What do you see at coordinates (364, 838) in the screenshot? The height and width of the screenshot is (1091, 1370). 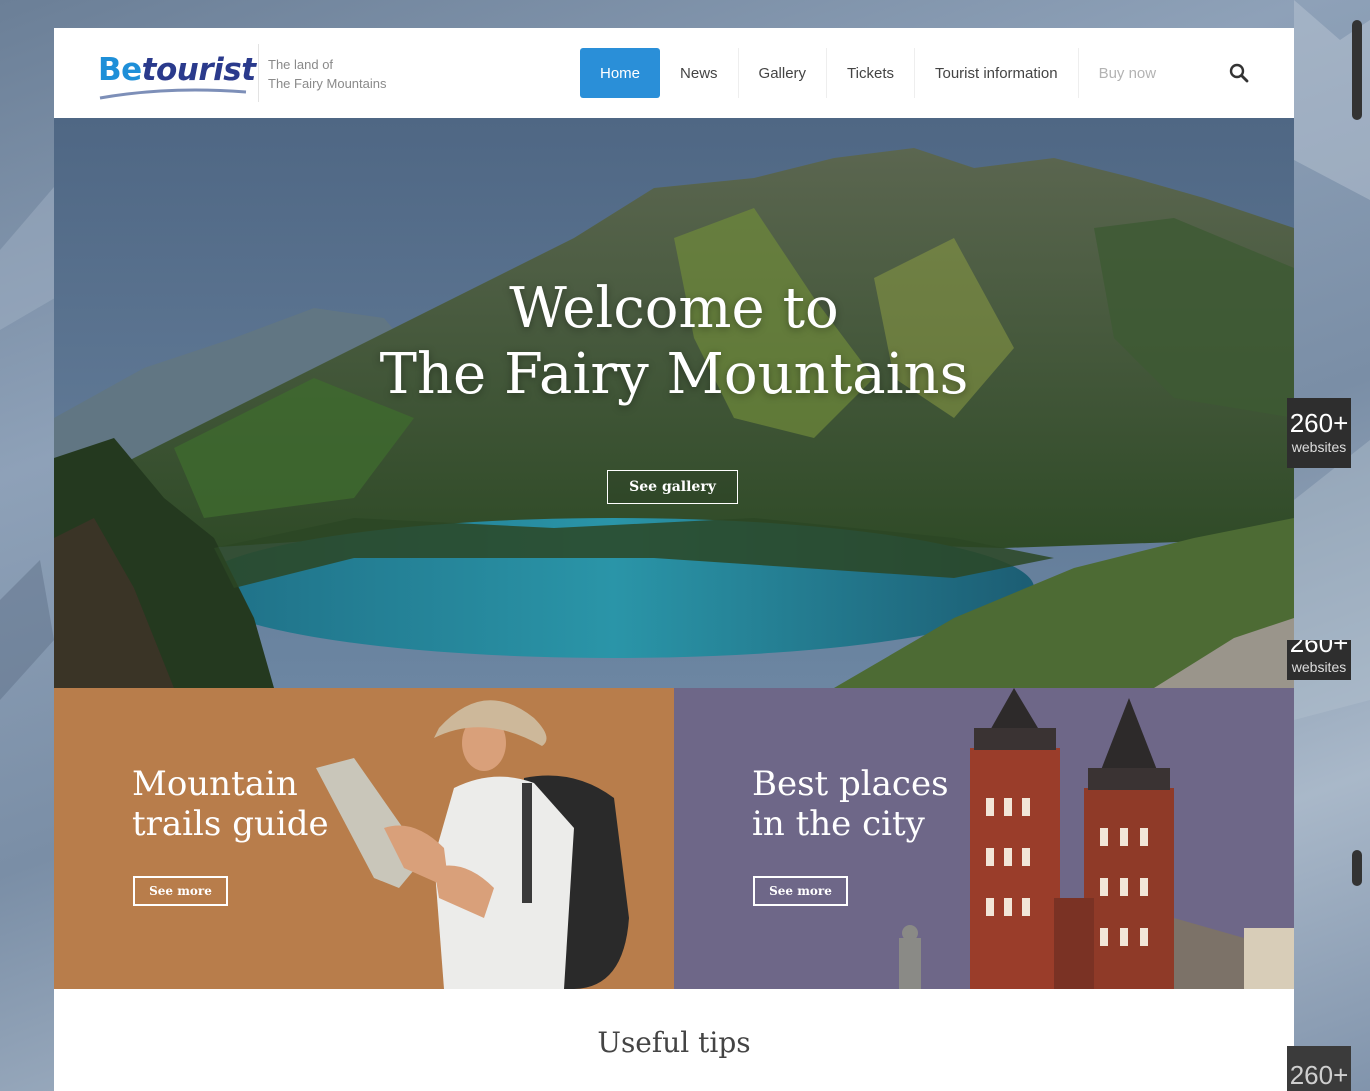 I see `promo-mountain-trails: Mountain trails guide See more` at bounding box center [364, 838].